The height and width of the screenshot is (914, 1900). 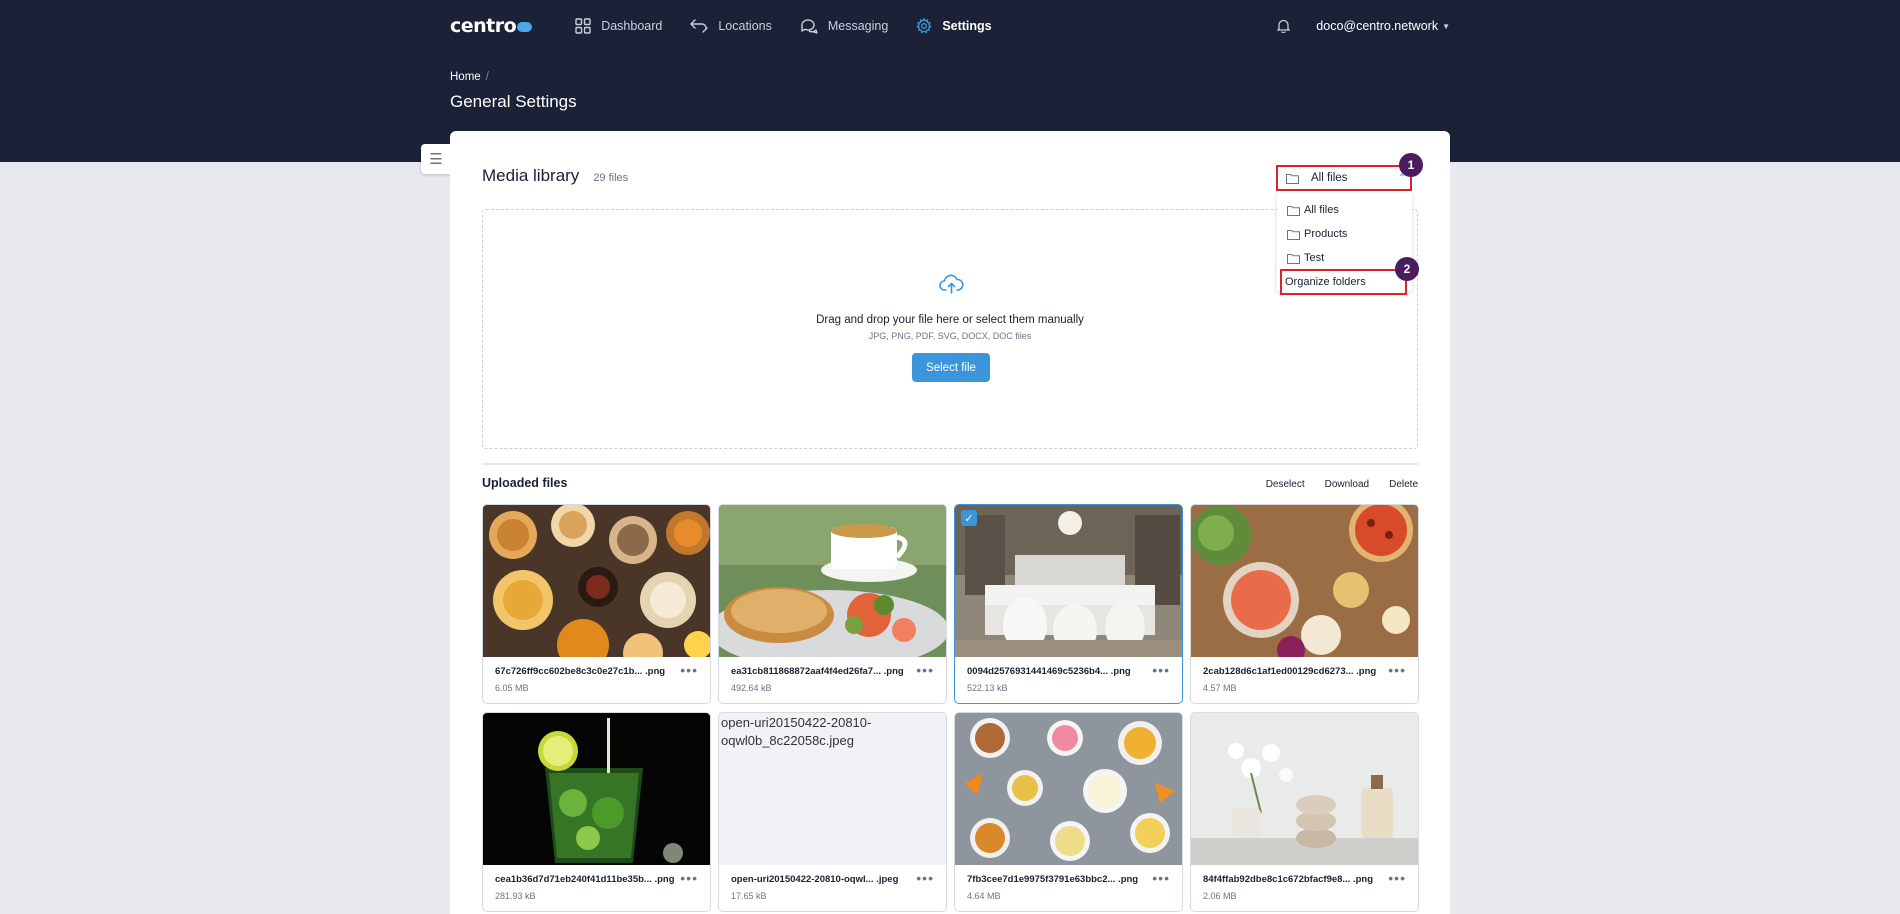 I want to click on dropzone-formats: JPG, PNG, PDF, SVG, DOCX, DOC files, so click(x=950, y=336).